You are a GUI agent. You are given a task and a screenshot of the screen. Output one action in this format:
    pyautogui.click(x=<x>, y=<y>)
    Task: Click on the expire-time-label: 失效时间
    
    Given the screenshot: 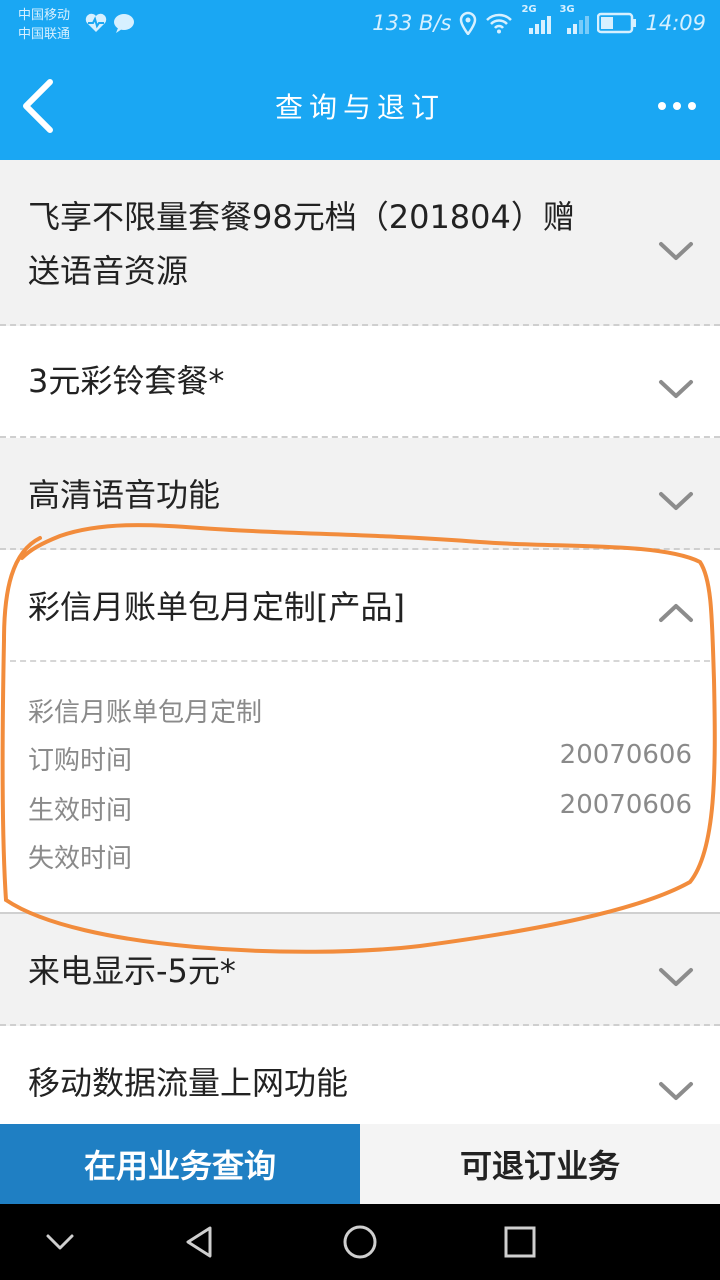 What is the action you would take?
    pyautogui.click(x=80, y=859)
    